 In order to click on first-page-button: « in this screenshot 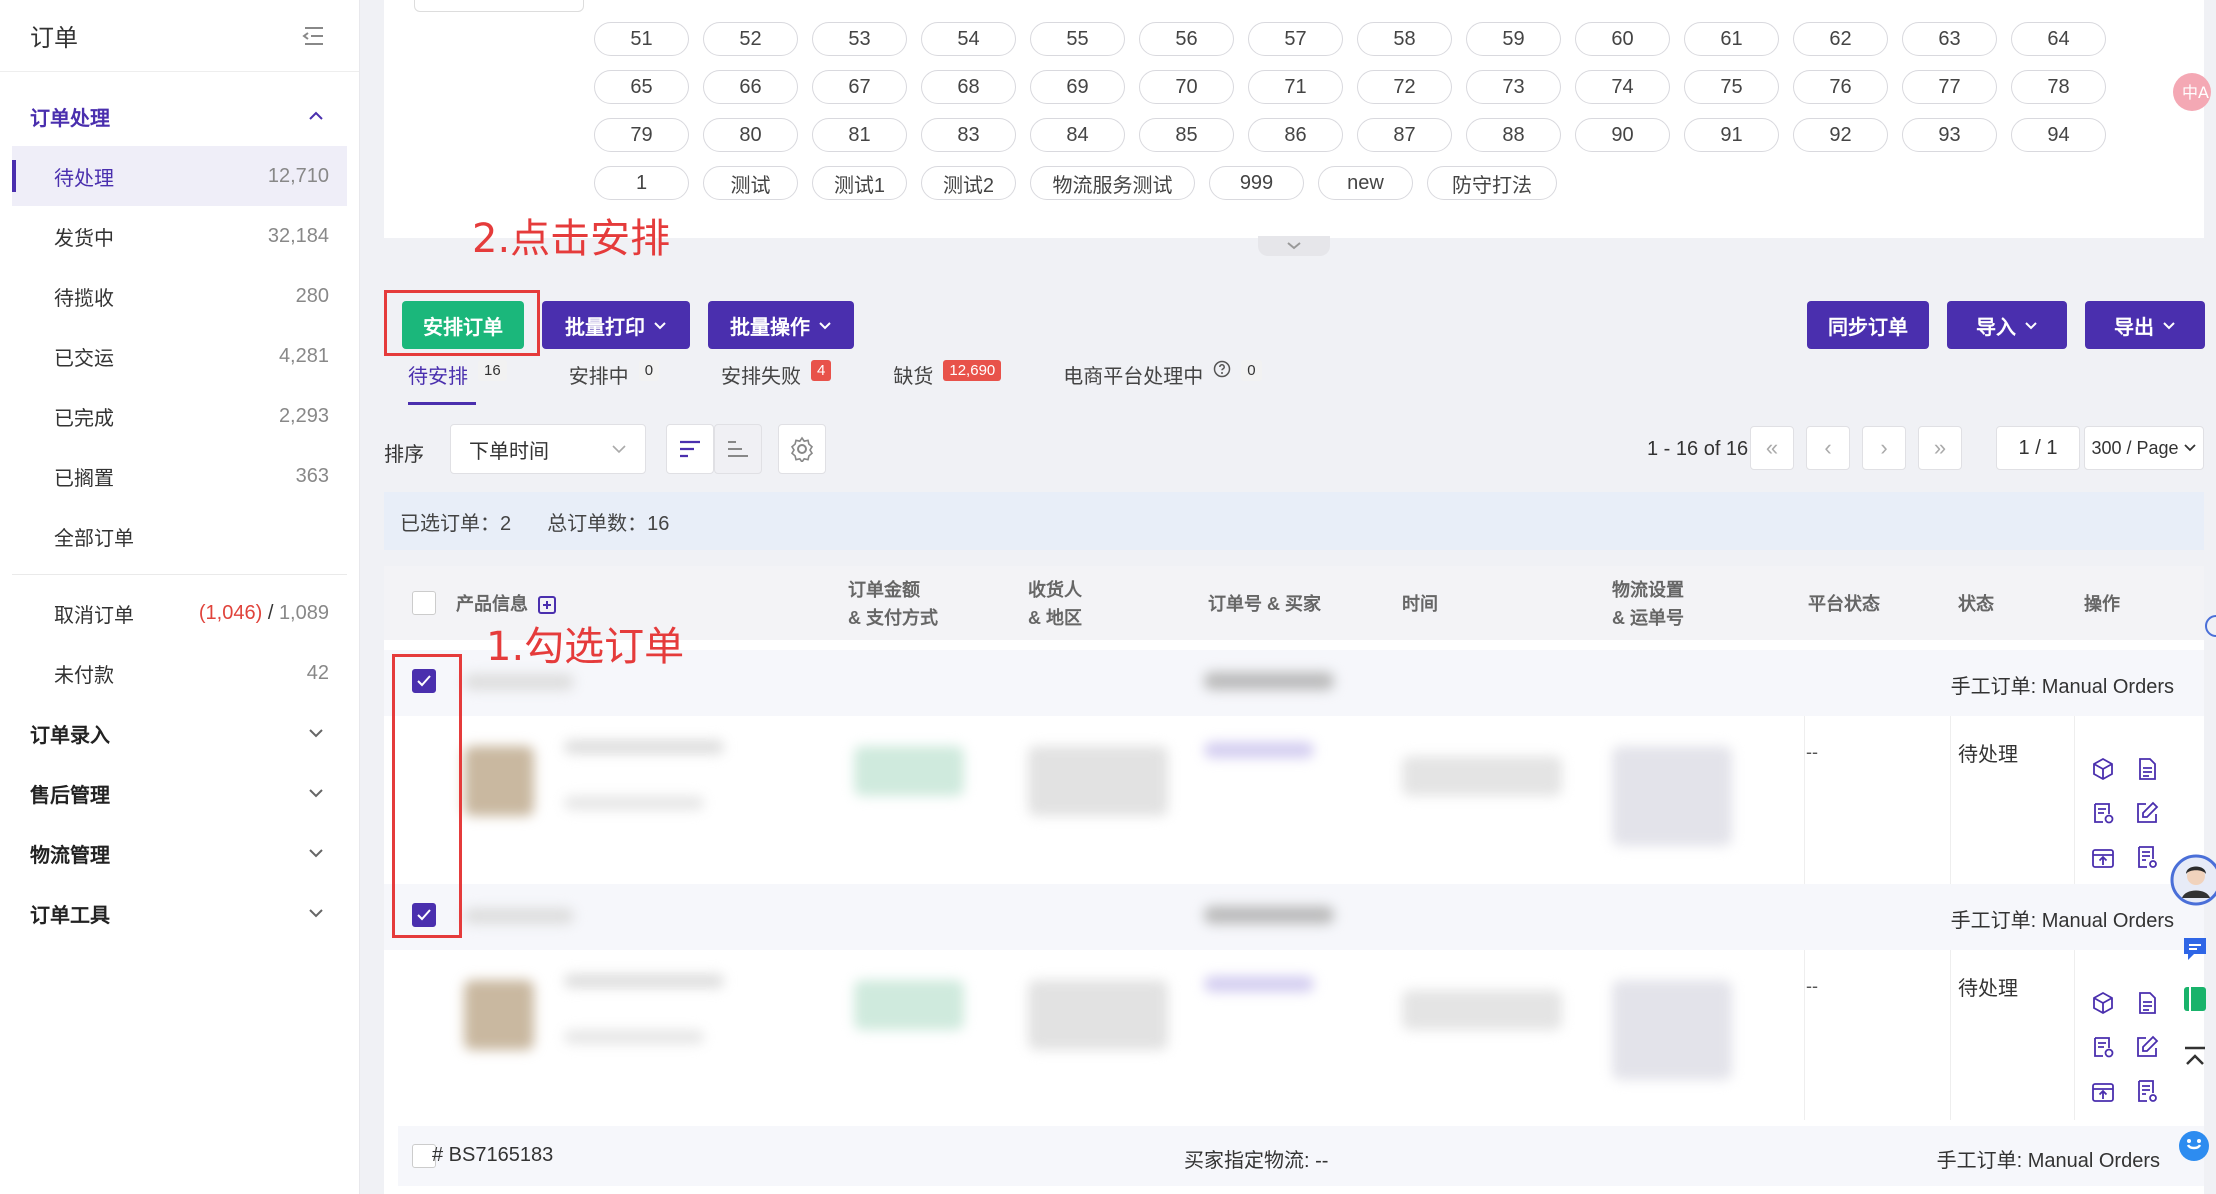, I will do `click(1772, 448)`.